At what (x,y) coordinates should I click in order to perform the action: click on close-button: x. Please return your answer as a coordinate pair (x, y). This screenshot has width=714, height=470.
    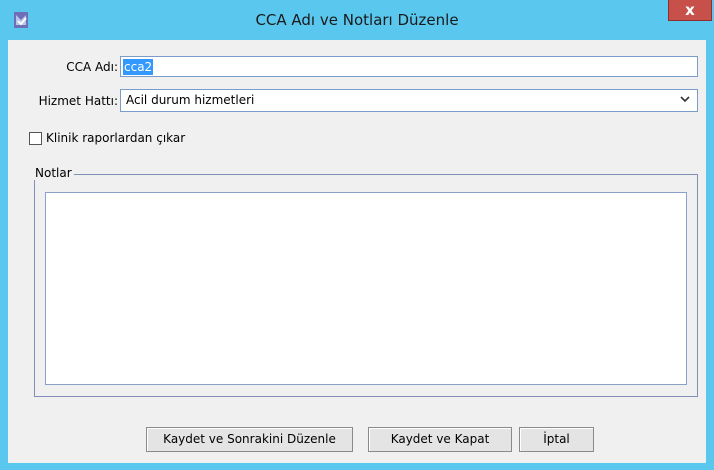
    Looking at the image, I should click on (690, 10).